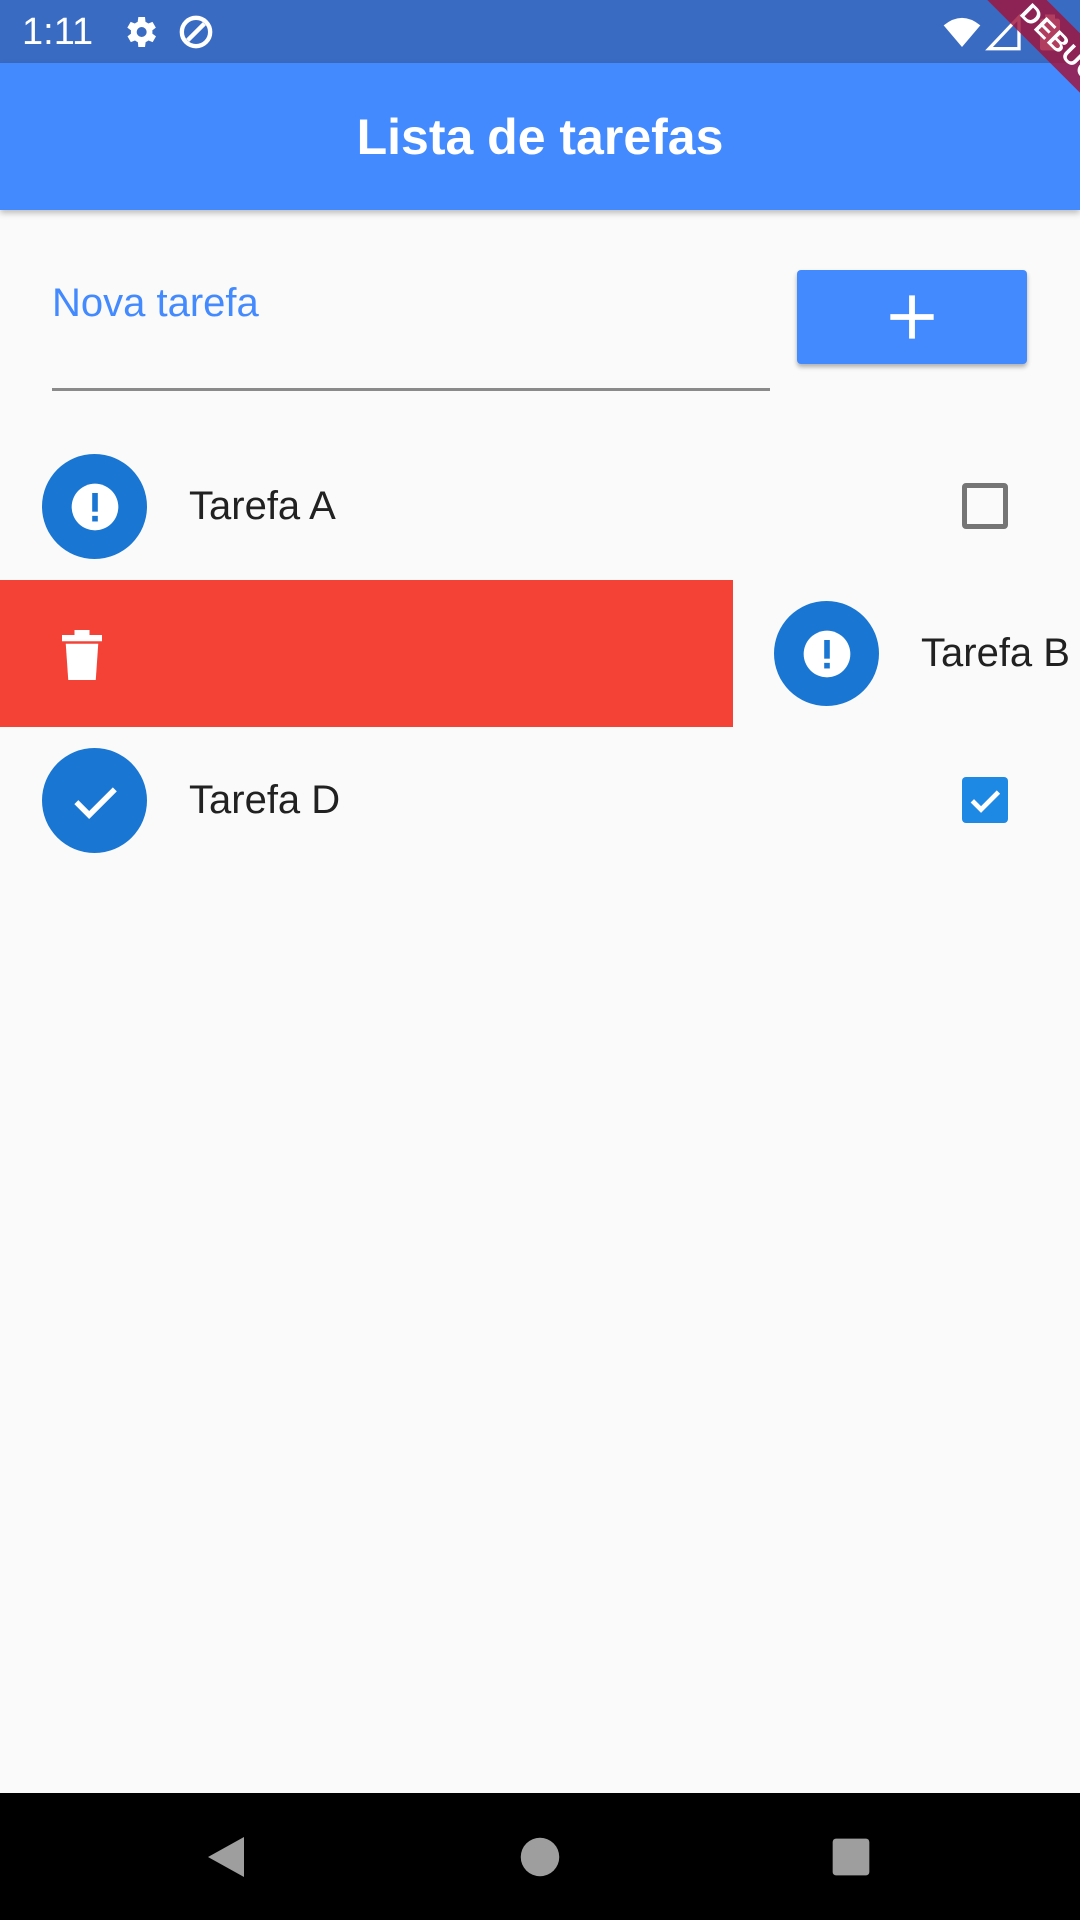 The image size is (1080, 1920). I want to click on navigation-bar, so click(540, 1856).